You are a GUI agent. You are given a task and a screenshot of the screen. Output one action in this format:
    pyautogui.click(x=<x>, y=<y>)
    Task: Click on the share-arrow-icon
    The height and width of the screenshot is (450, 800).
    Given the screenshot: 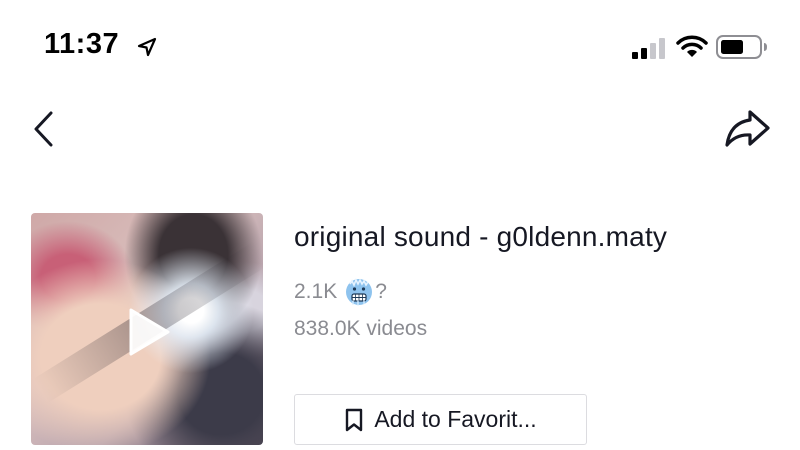 What is the action you would take?
    pyautogui.click(x=747, y=128)
    